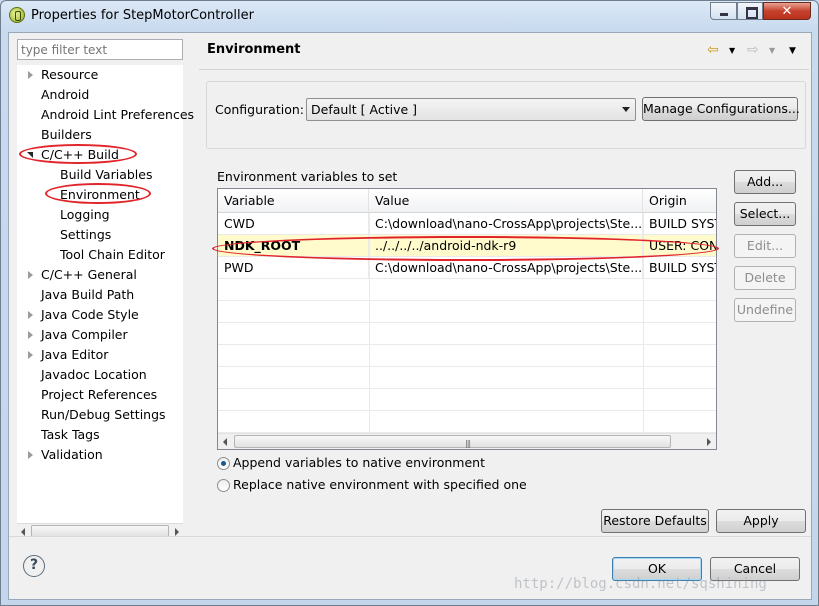 The width and height of the screenshot is (819, 606). I want to click on cell-value: ../../../../android-ndk-r9, so click(506, 246).